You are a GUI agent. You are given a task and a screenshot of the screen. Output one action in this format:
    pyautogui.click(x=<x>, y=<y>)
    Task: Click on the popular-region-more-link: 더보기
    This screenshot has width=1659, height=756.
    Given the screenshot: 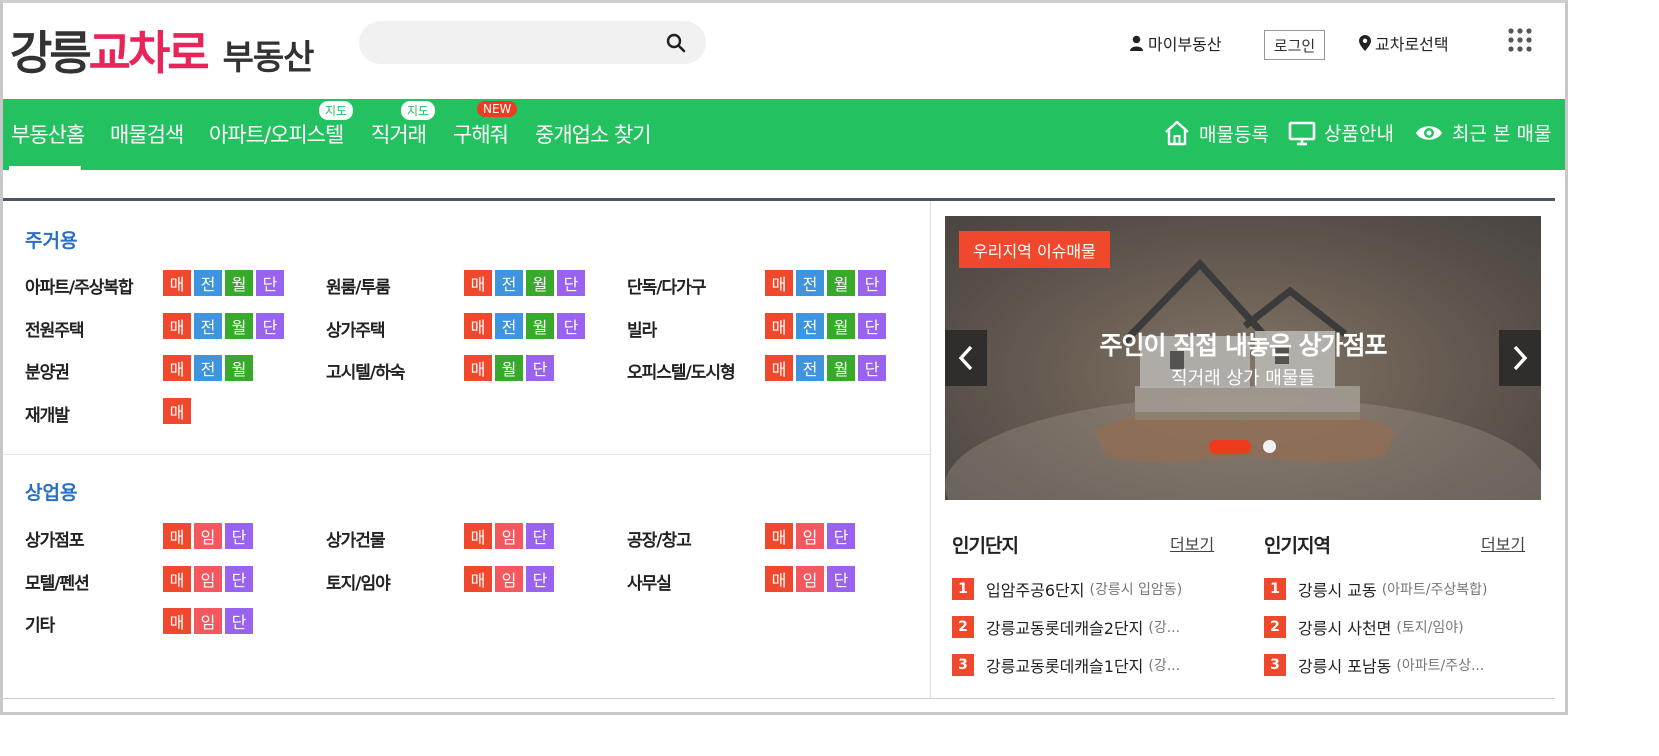 What is the action you would take?
    pyautogui.click(x=1503, y=543)
    